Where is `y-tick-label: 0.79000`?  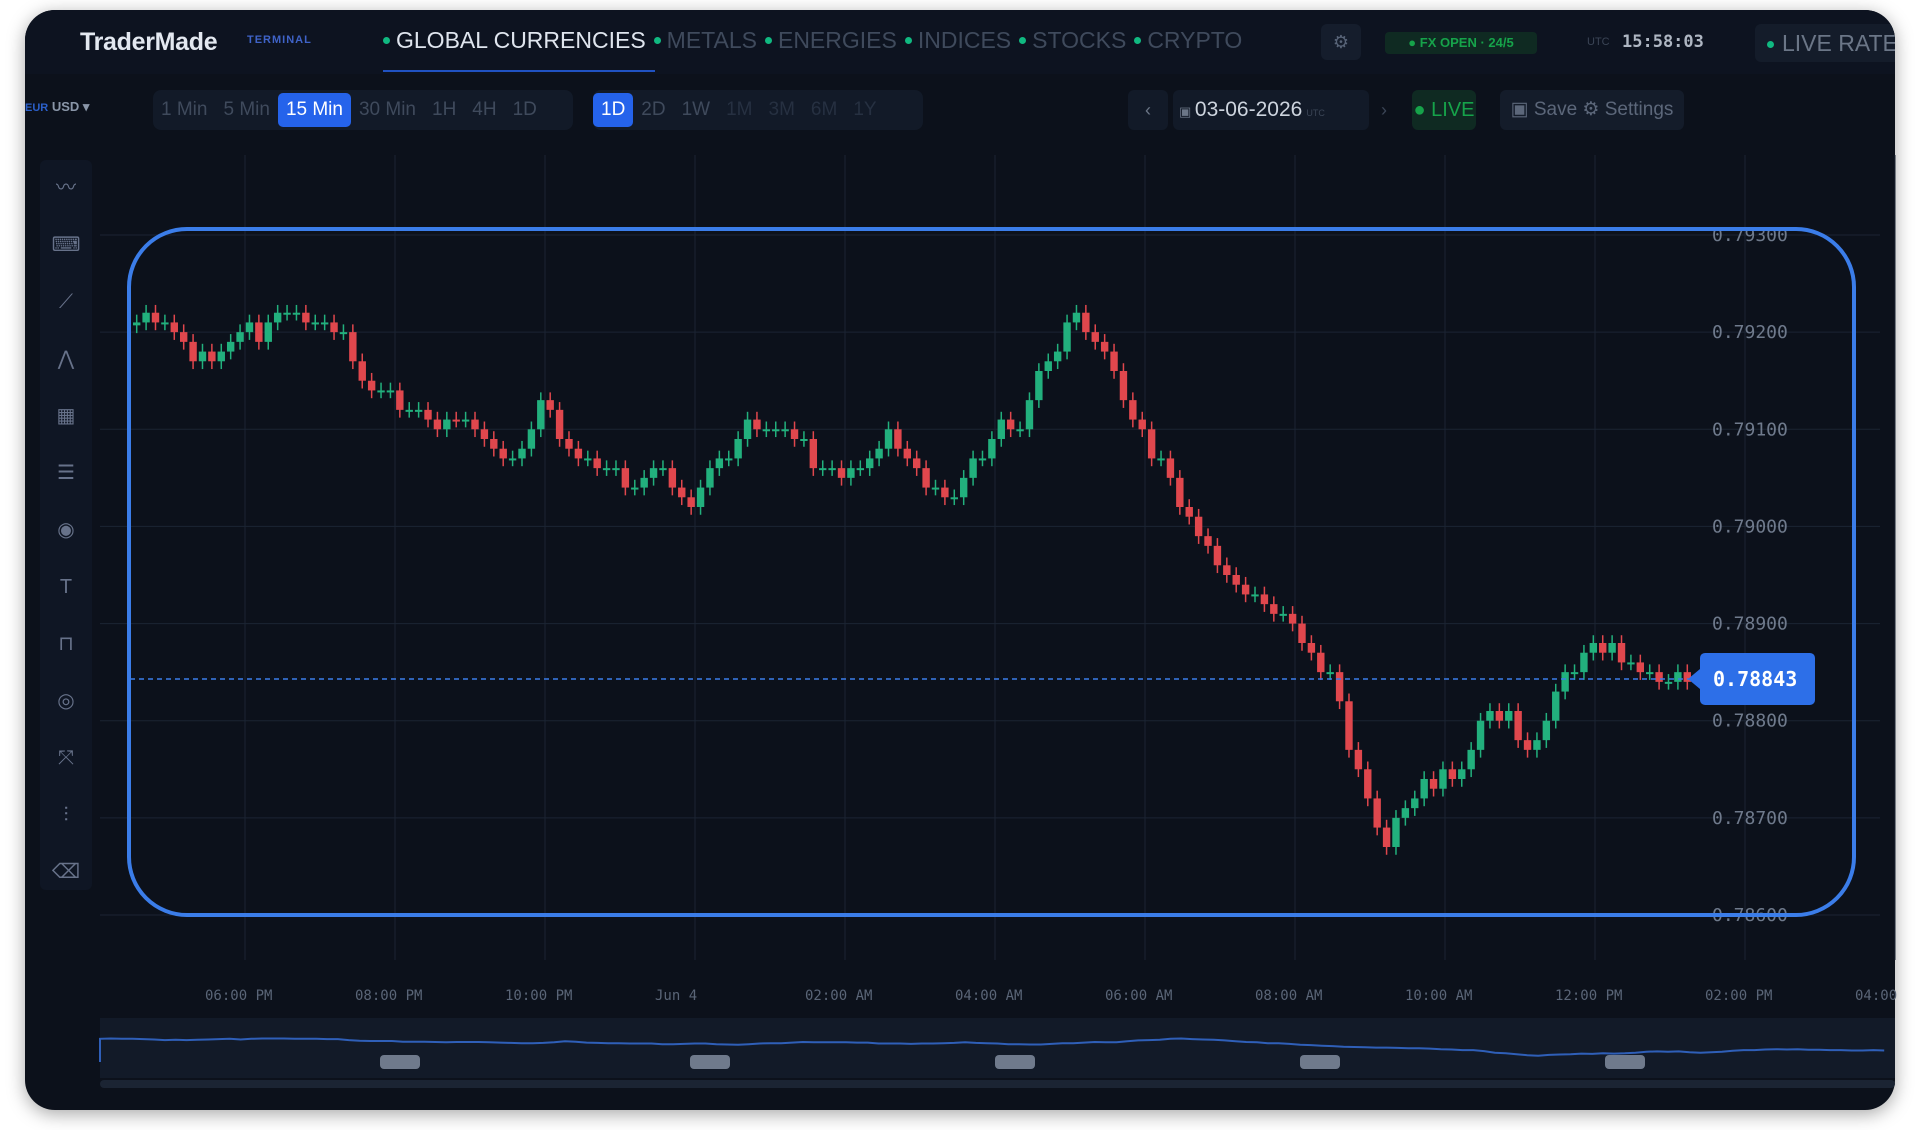 y-tick-label: 0.79000 is located at coordinates (1750, 526).